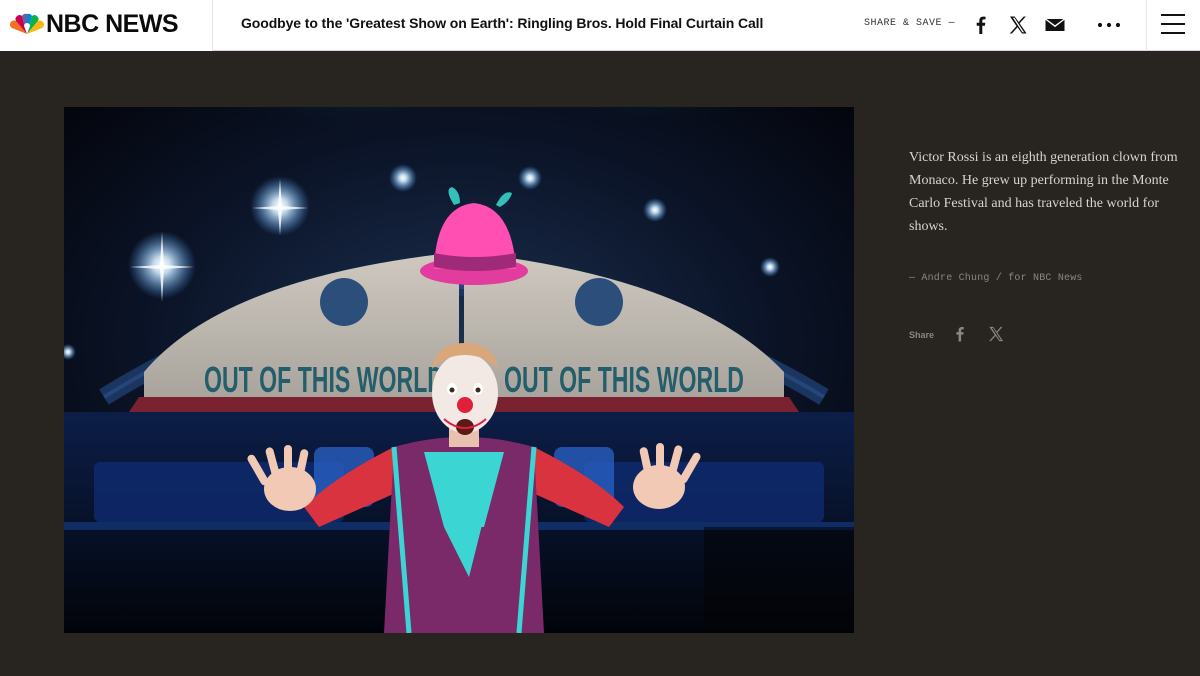  What do you see at coordinates (996, 278) in the screenshot?
I see `photo-credit: — Andre Chung / for NBC News` at bounding box center [996, 278].